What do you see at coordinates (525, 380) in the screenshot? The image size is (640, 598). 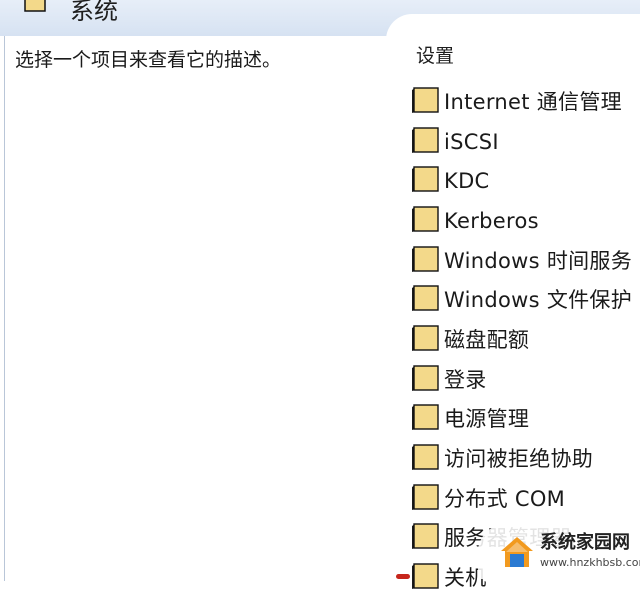 I see `list-item: 登录` at bounding box center [525, 380].